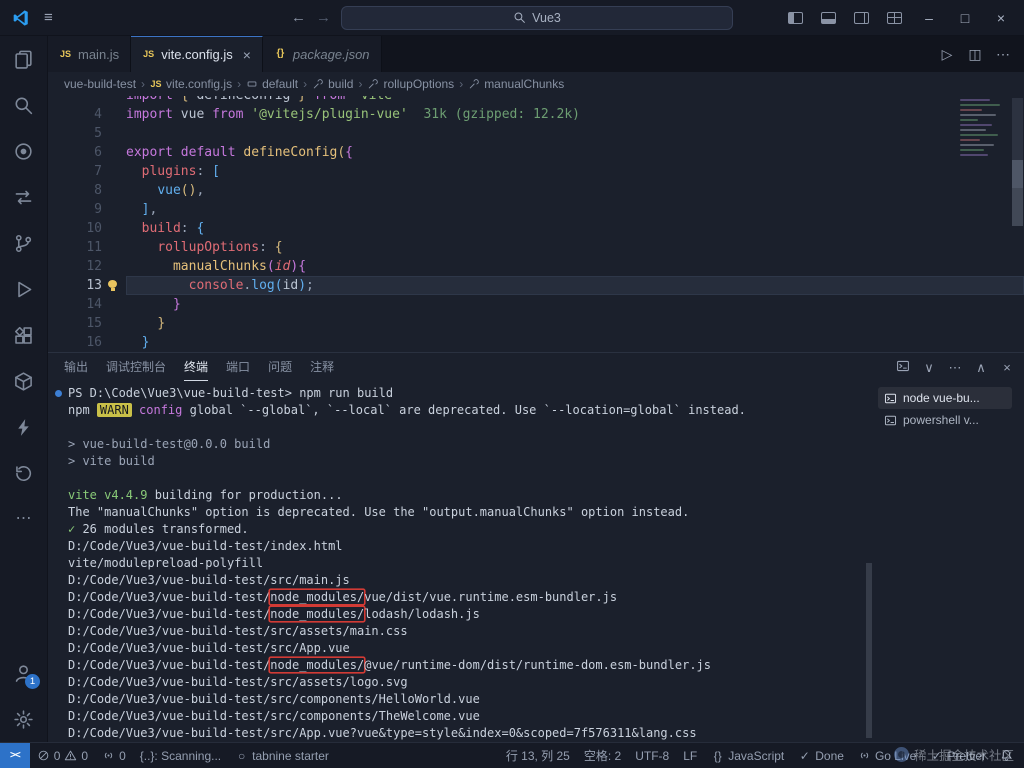  I want to click on activity-compare, so click(23, 197).